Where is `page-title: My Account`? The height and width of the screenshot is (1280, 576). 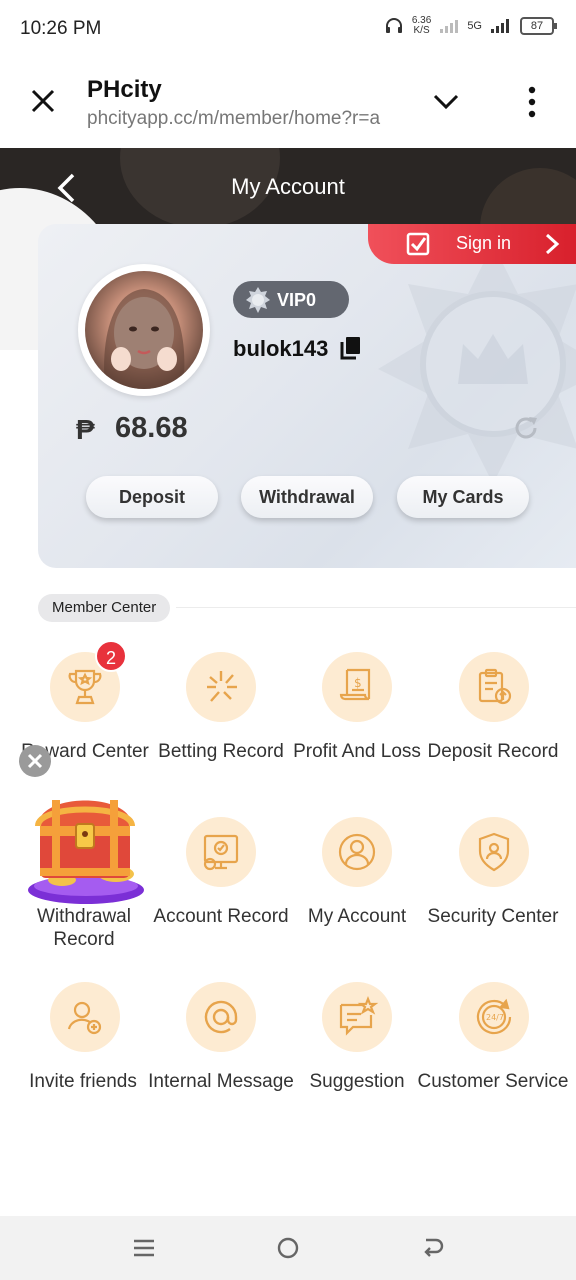 page-title: My Account is located at coordinates (288, 186).